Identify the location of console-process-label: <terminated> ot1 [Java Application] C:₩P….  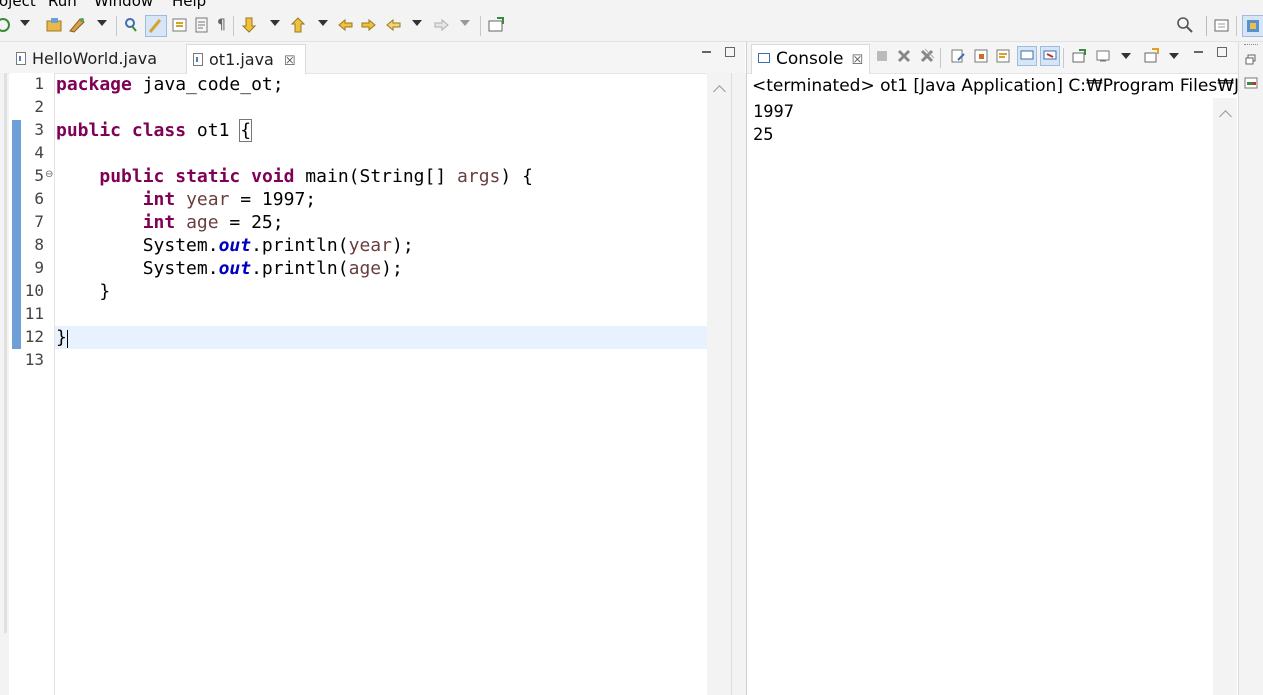
(995, 86).